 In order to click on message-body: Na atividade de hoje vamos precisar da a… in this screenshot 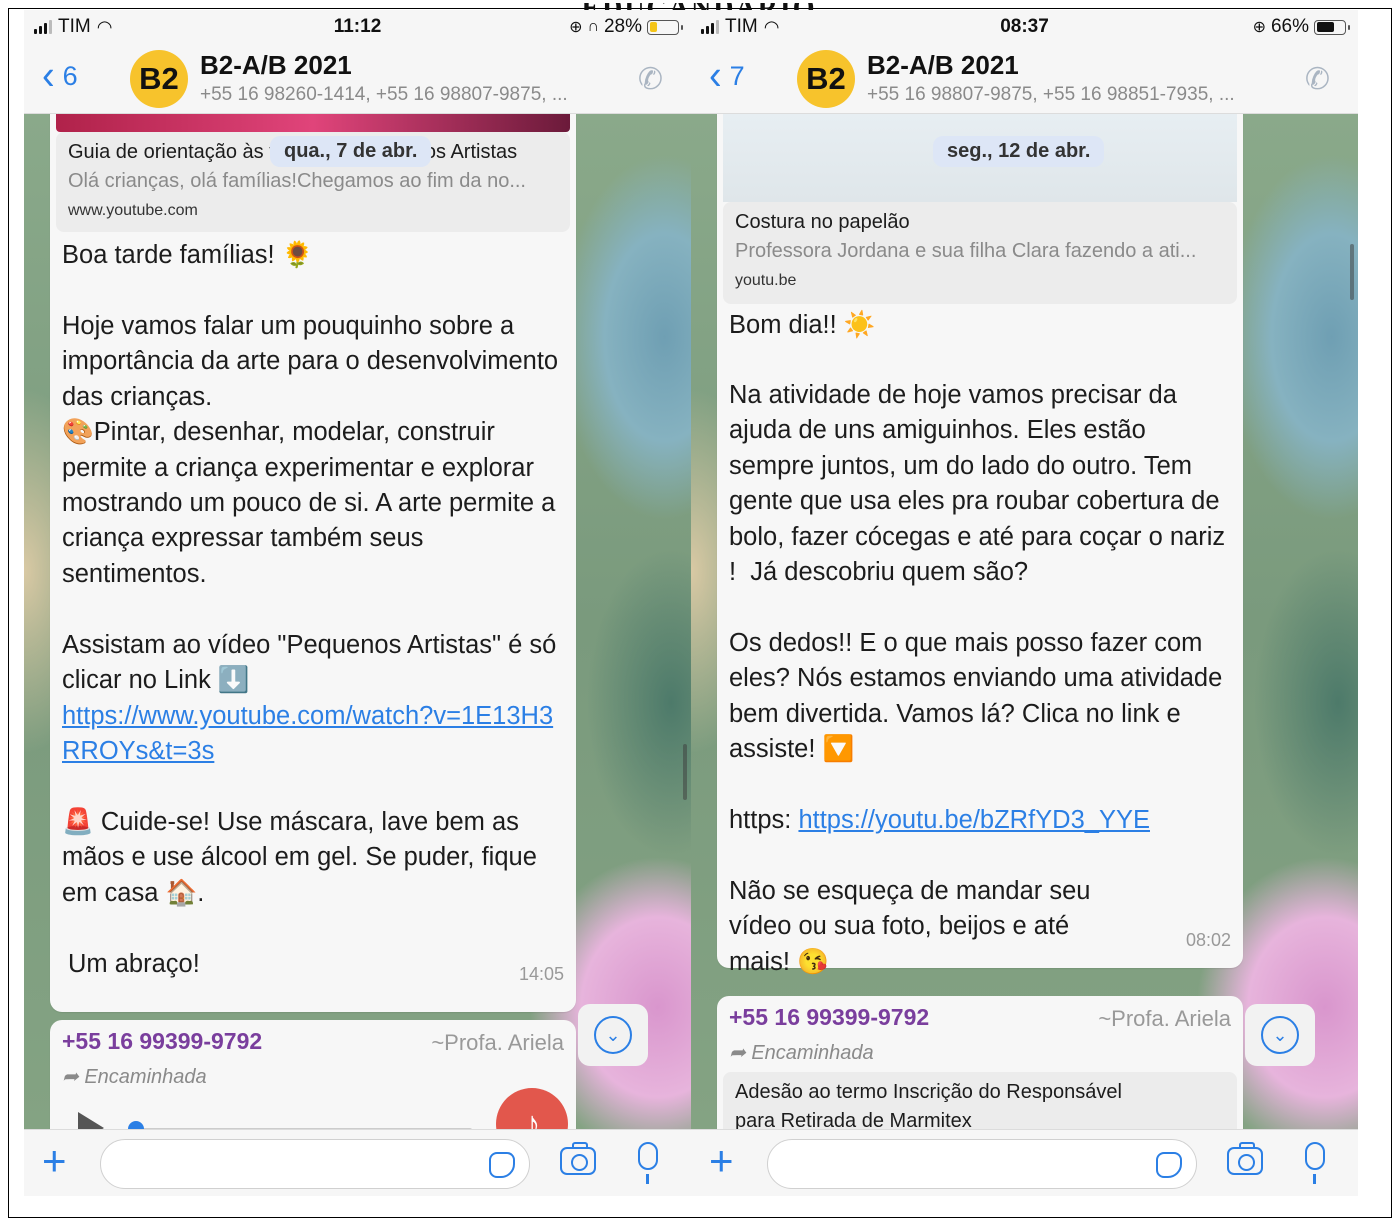, I will do `click(981, 484)`.